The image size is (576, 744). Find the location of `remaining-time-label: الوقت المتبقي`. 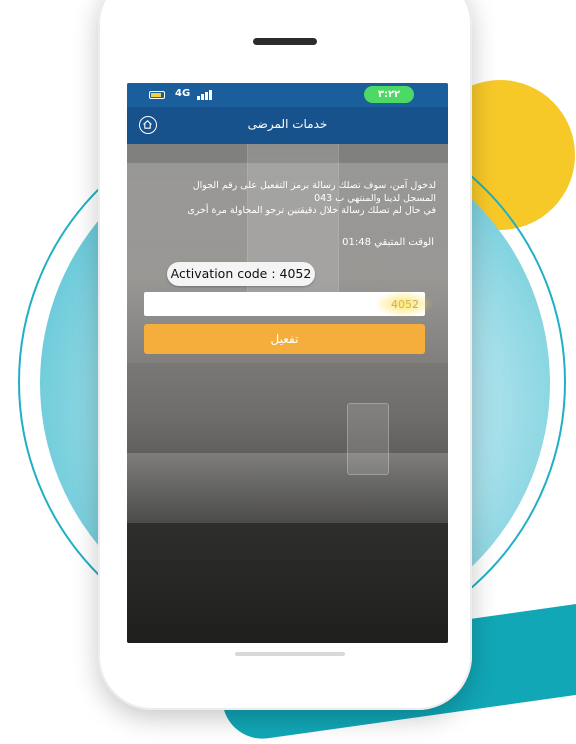

remaining-time-label: الوقت المتبقي is located at coordinates (404, 242).